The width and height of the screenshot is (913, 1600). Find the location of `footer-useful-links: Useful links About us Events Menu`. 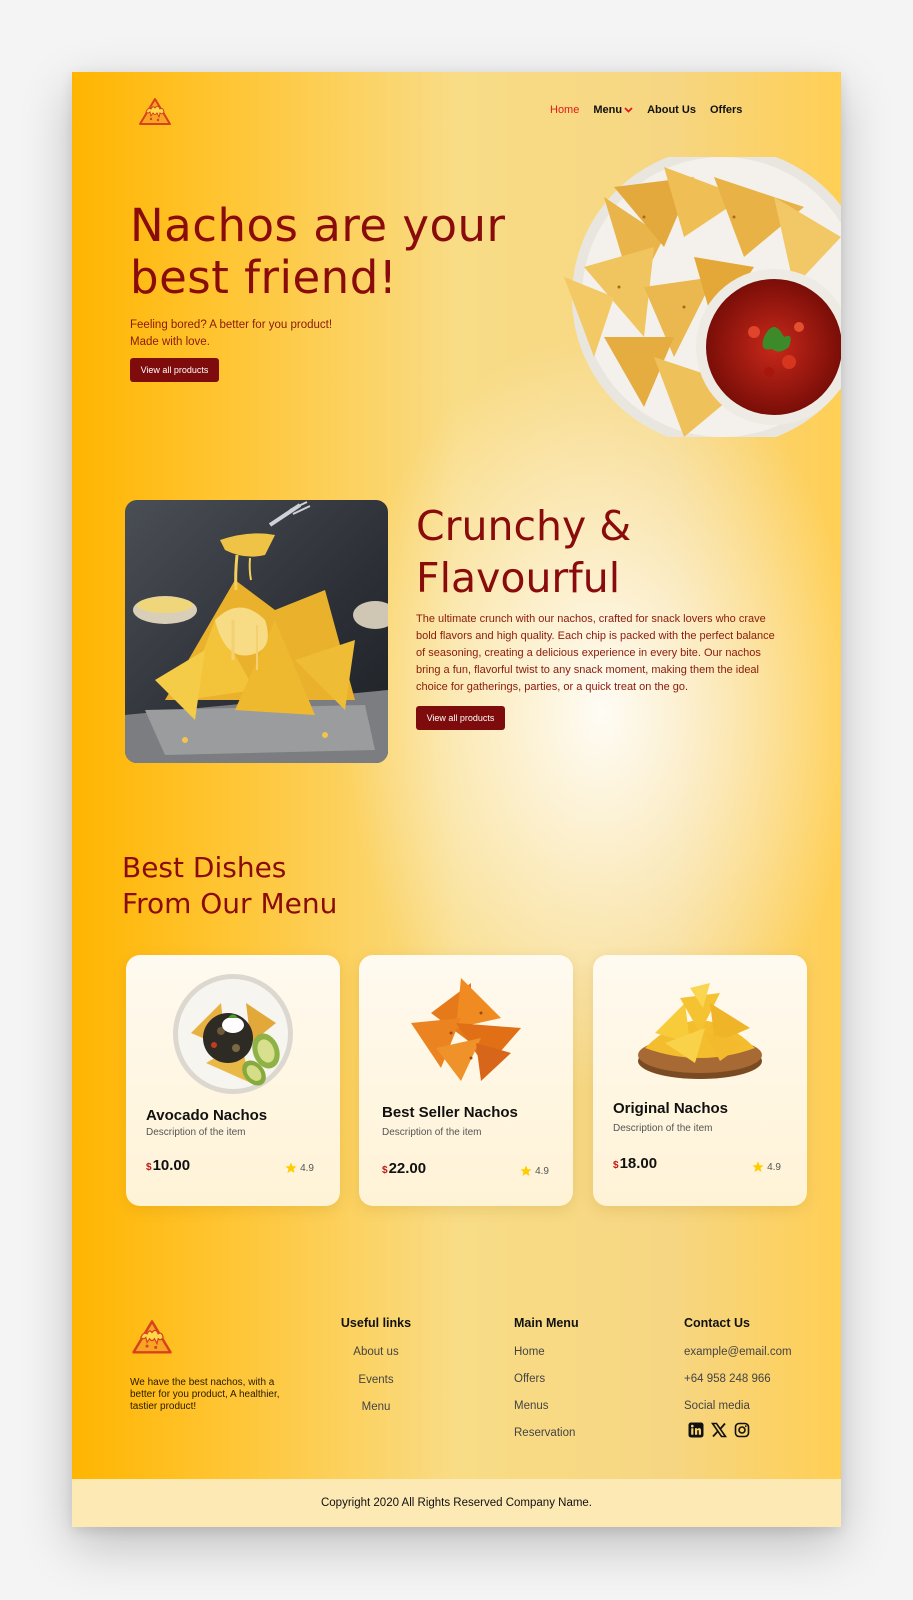

footer-useful-links: Useful links About us Events Menu is located at coordinates (376, 1364).